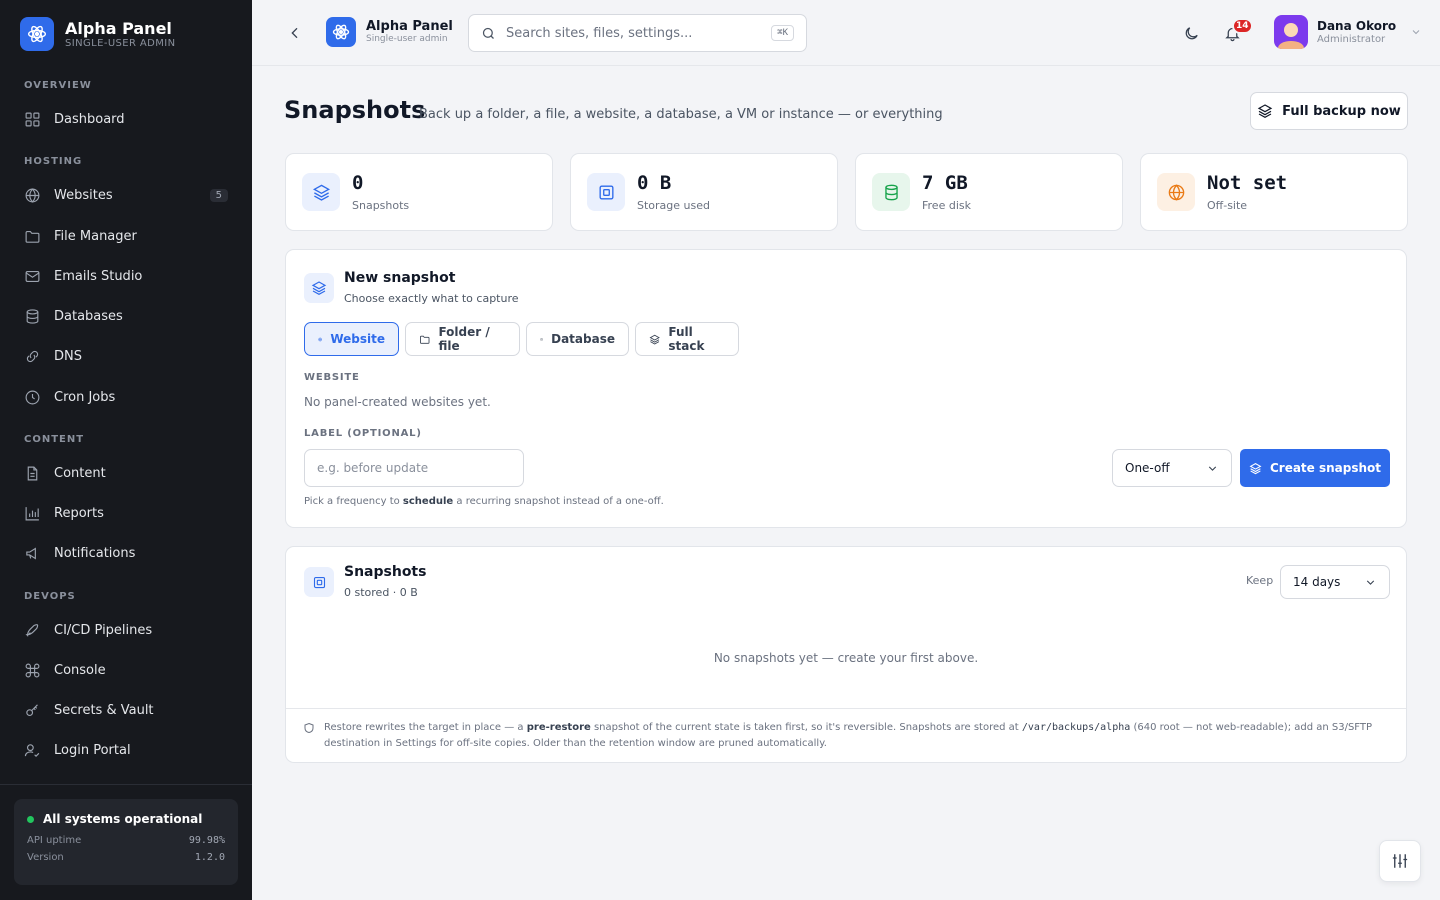  I want to click on search-input, so click(636, 33).